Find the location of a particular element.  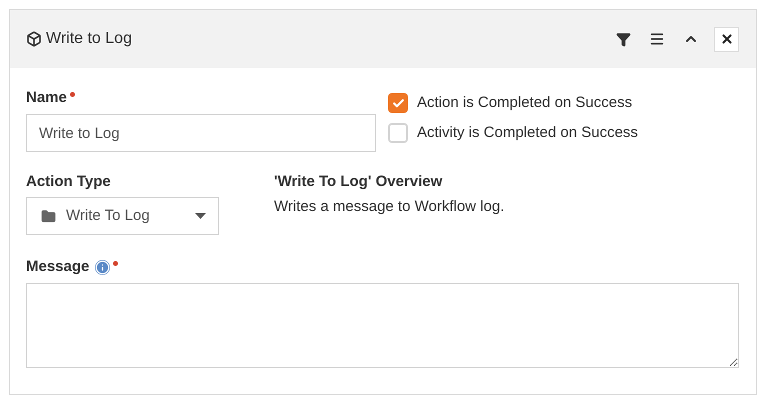

check-icon is located at coordinates (398, 103).